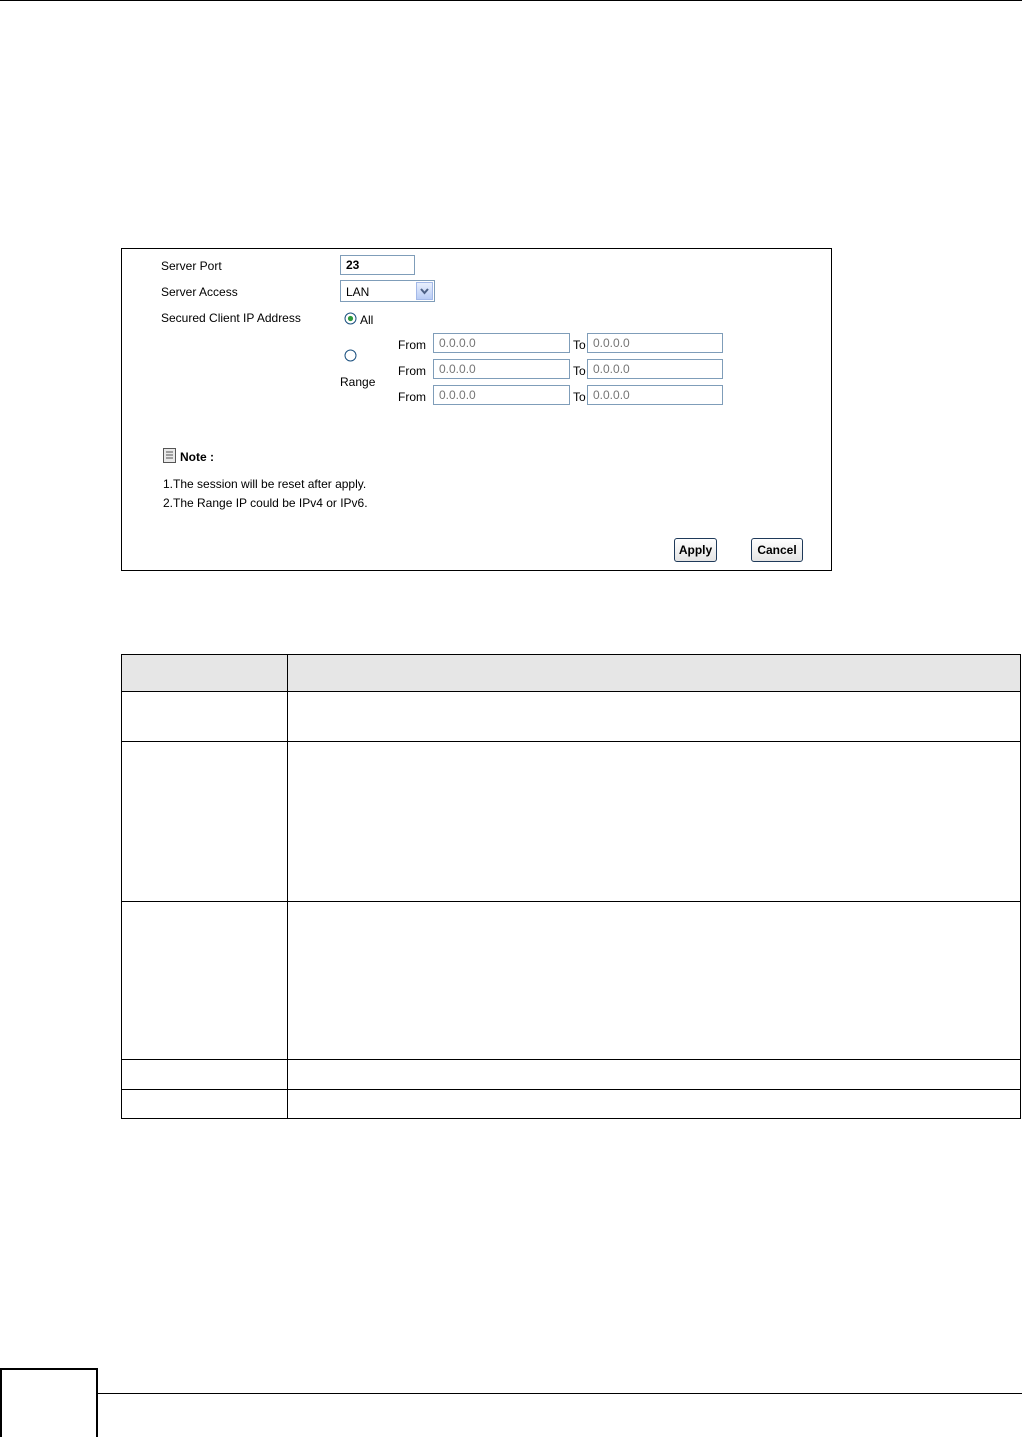  I want to click on range-1-to-input, so click(655, 343).